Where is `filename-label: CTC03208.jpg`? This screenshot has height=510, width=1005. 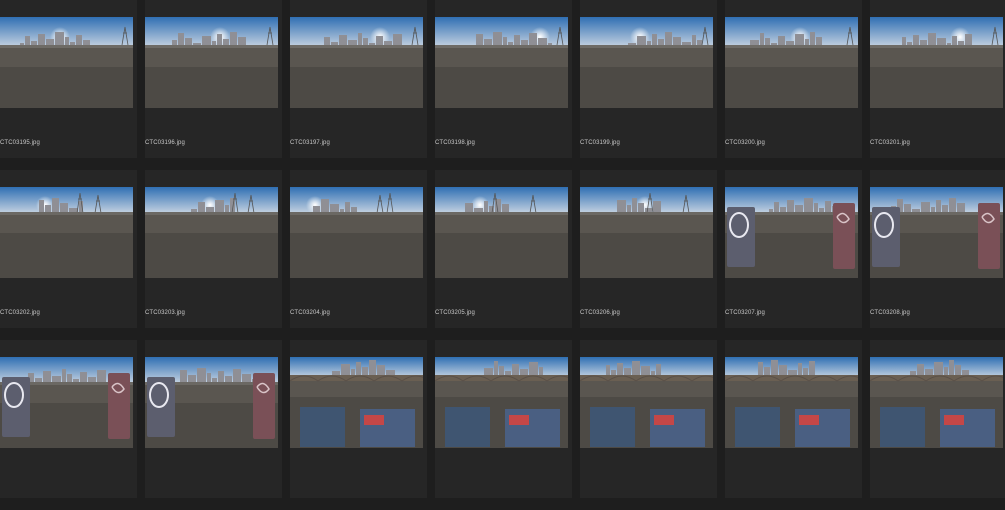
filename-label: CTC03208.jpg is located at coordinates (890, 313).